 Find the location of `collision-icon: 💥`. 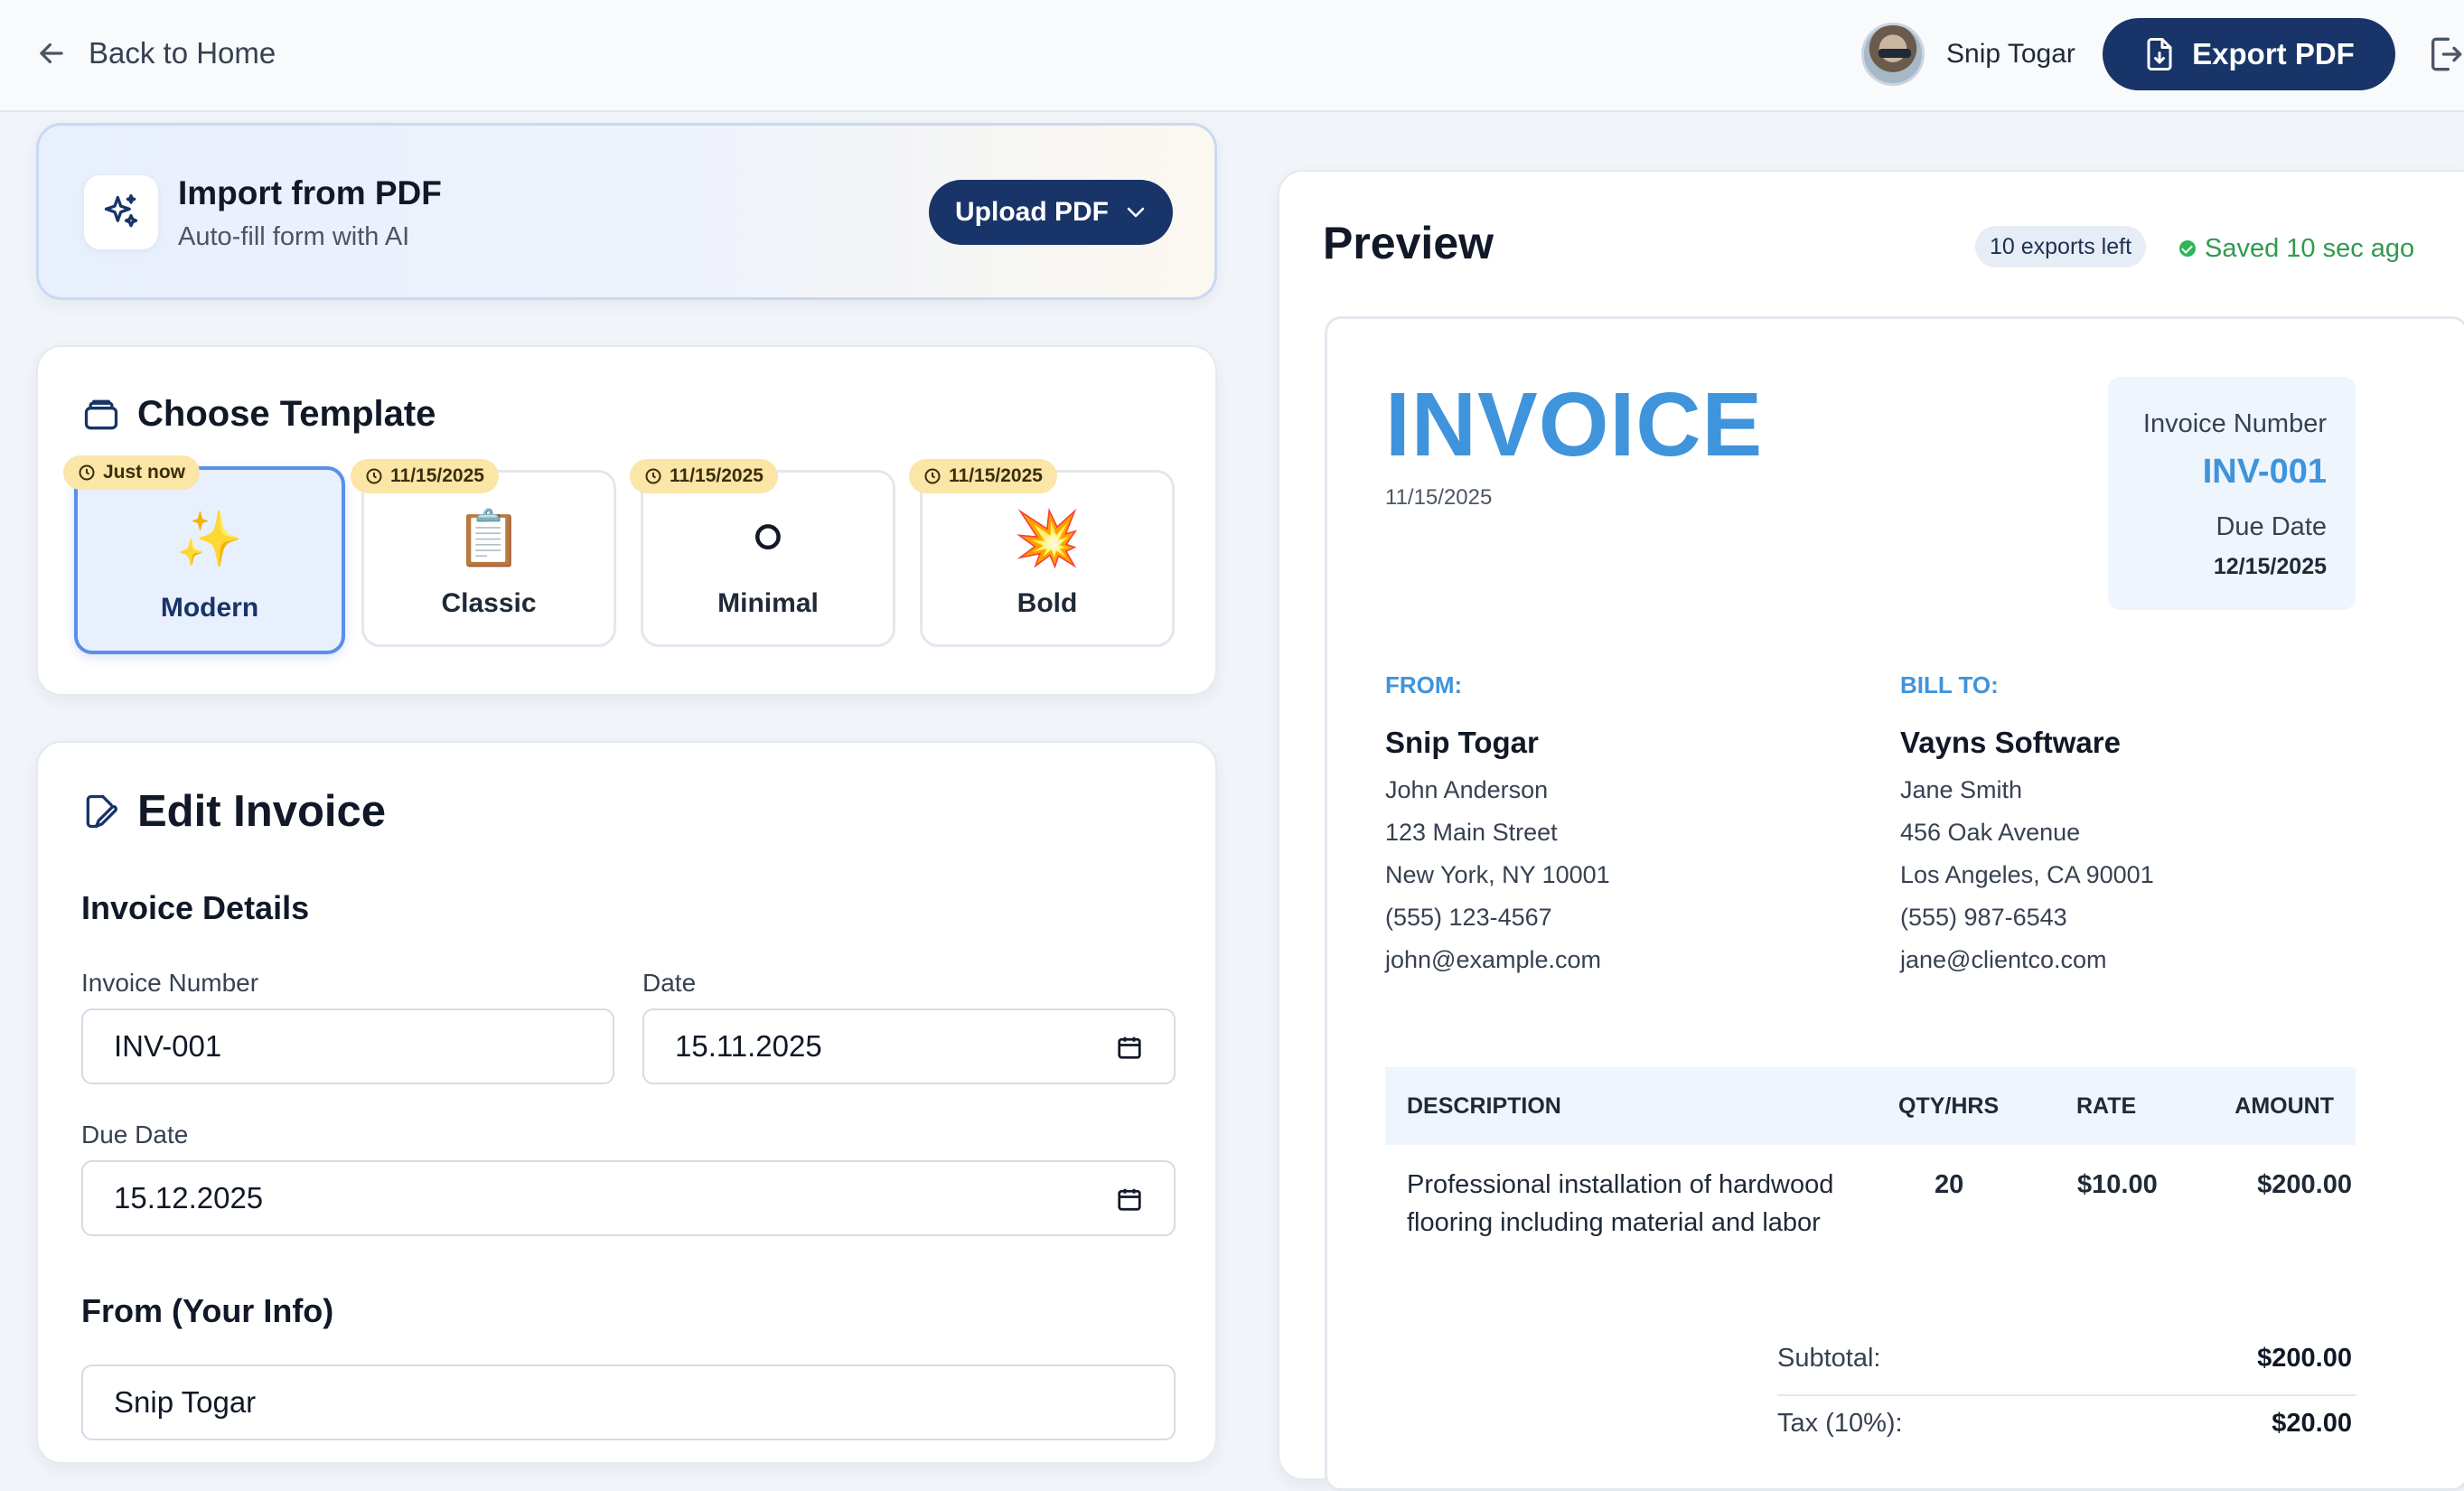

collision-icon: 💥 is located at coordinates (1047, 538).